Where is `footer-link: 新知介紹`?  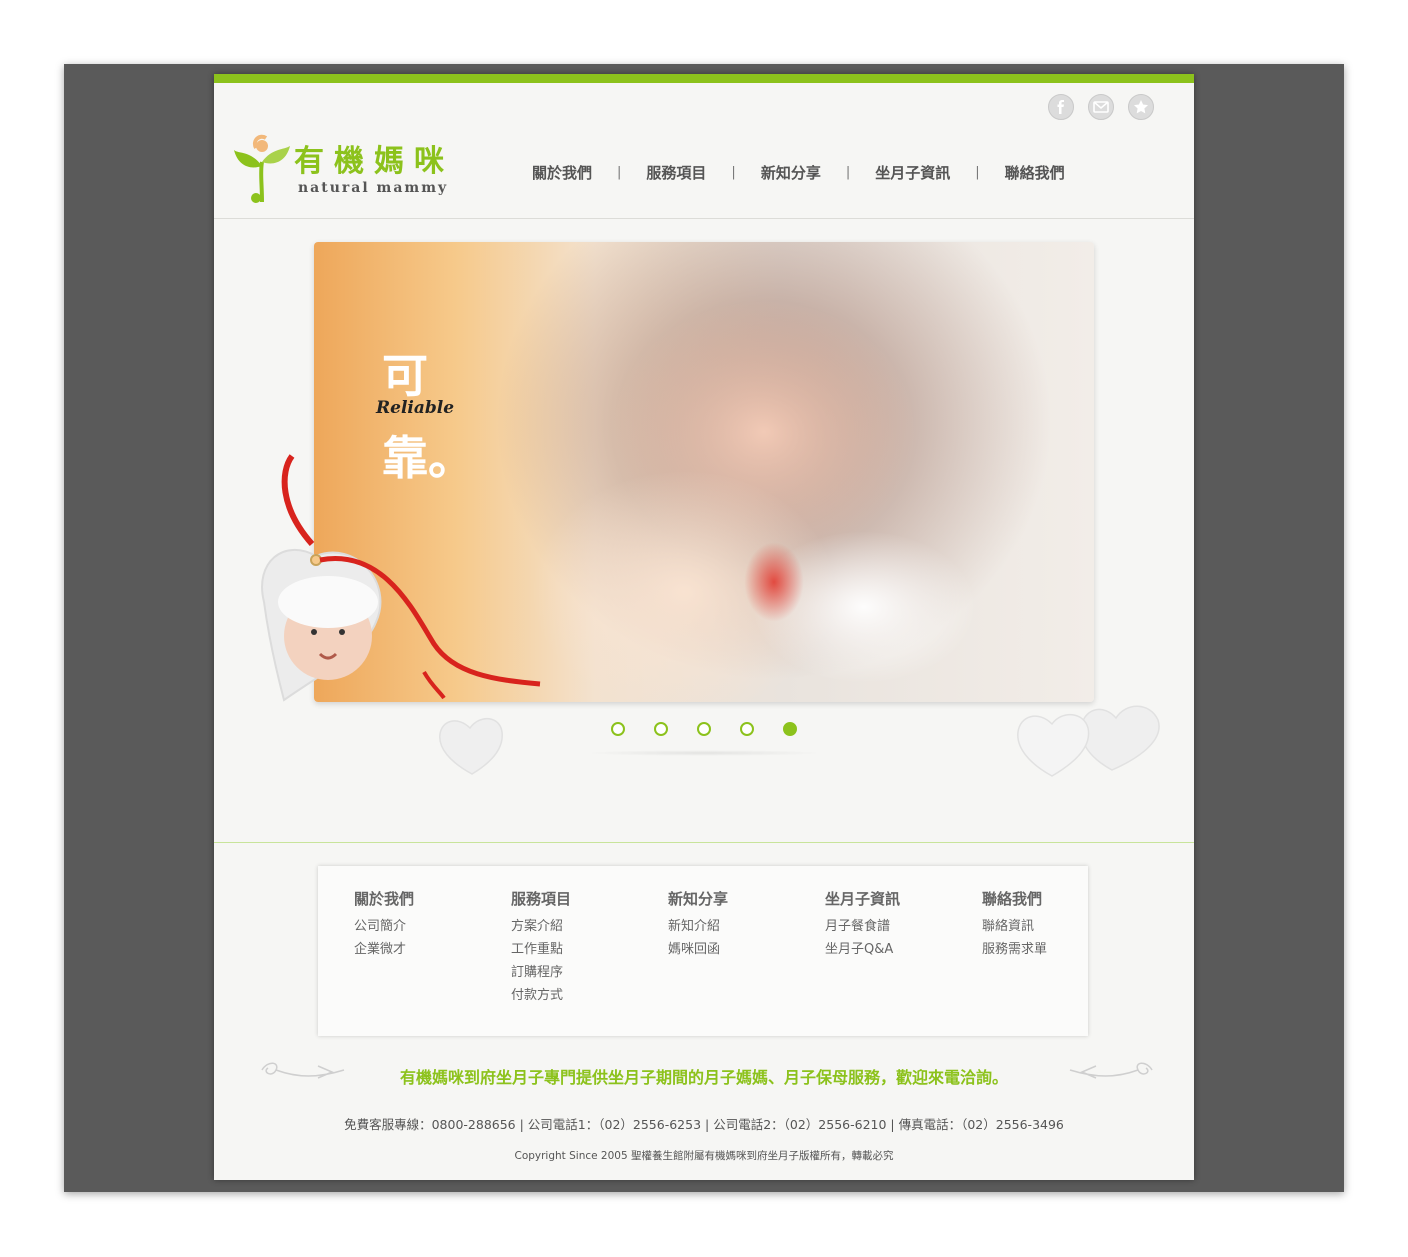 footer-link: 新知介紹 is located at coordinates (698, 926).